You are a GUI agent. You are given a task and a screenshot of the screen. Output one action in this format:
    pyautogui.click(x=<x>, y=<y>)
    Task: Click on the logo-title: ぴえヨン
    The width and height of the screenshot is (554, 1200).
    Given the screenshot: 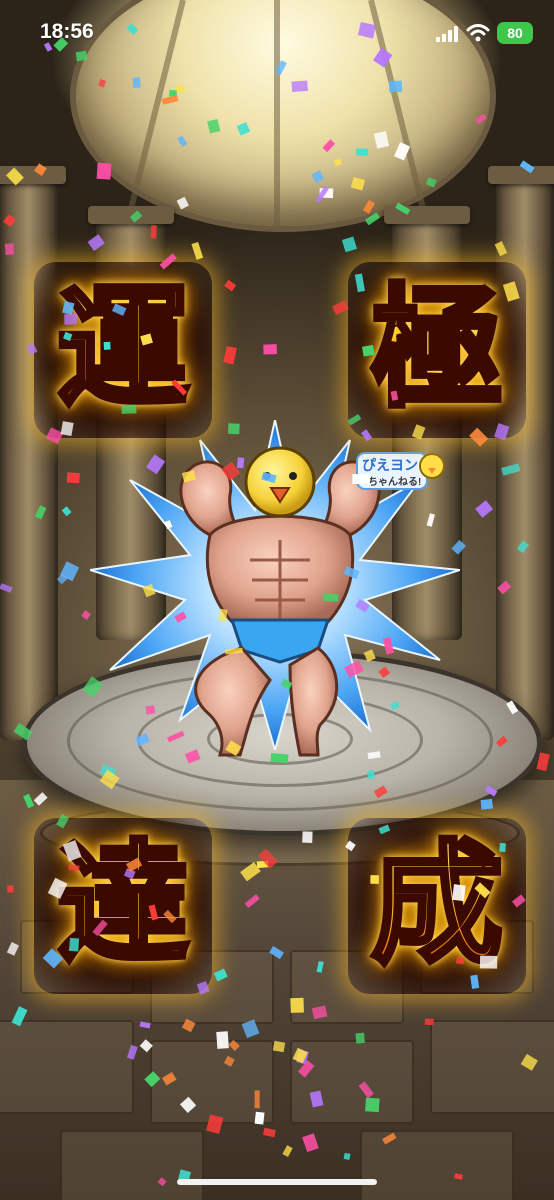 What is the action you would take?
    pyautogui.click(x=390, y=465)
    